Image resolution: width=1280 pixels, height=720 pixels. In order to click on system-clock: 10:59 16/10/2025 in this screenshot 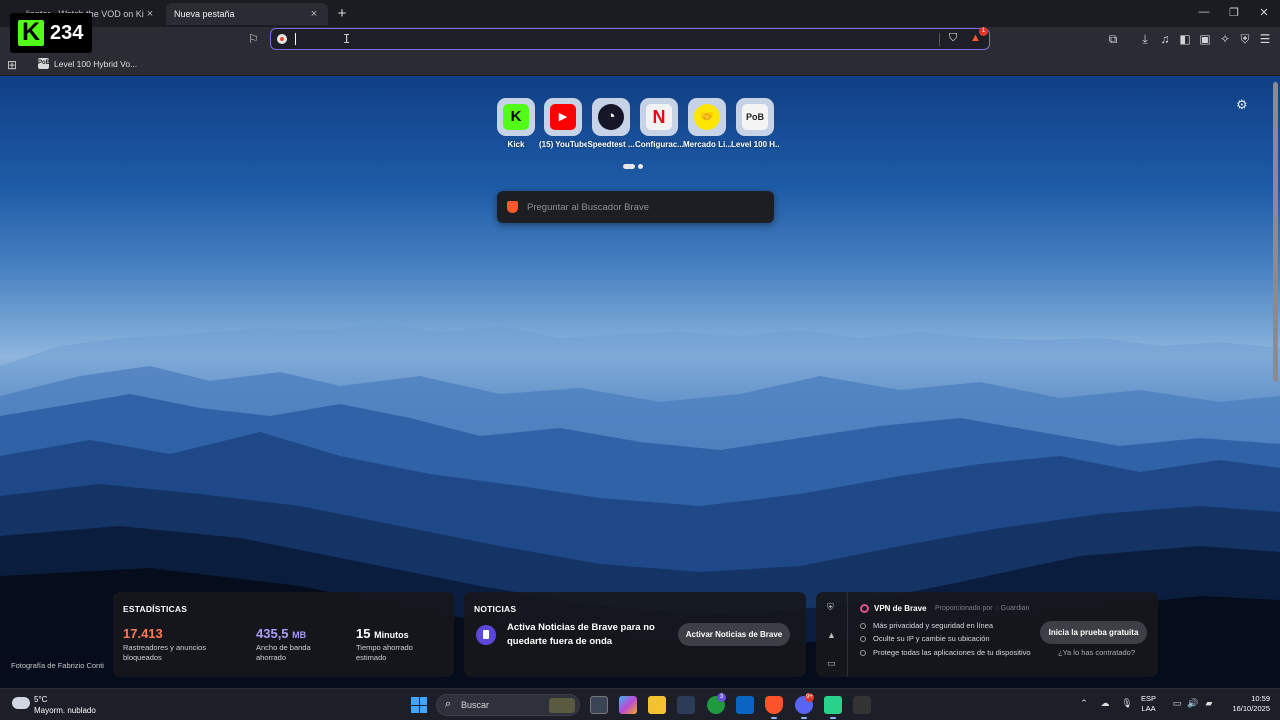, I will do `click(1246, 704)`.